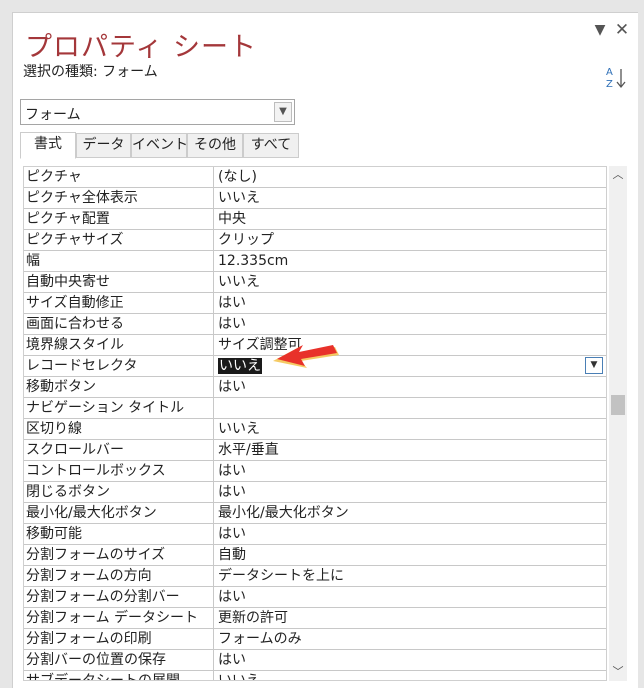  Describe the element at coordinates (119, 618) in the screenshot. I see `property-name: 分割フォーム データシート` at that location.